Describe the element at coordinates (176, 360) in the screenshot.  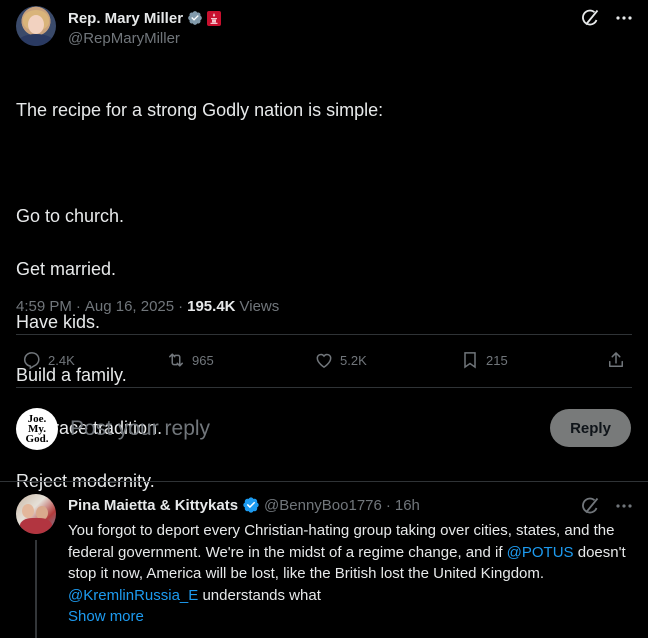
I see `repost-icon` at that location.